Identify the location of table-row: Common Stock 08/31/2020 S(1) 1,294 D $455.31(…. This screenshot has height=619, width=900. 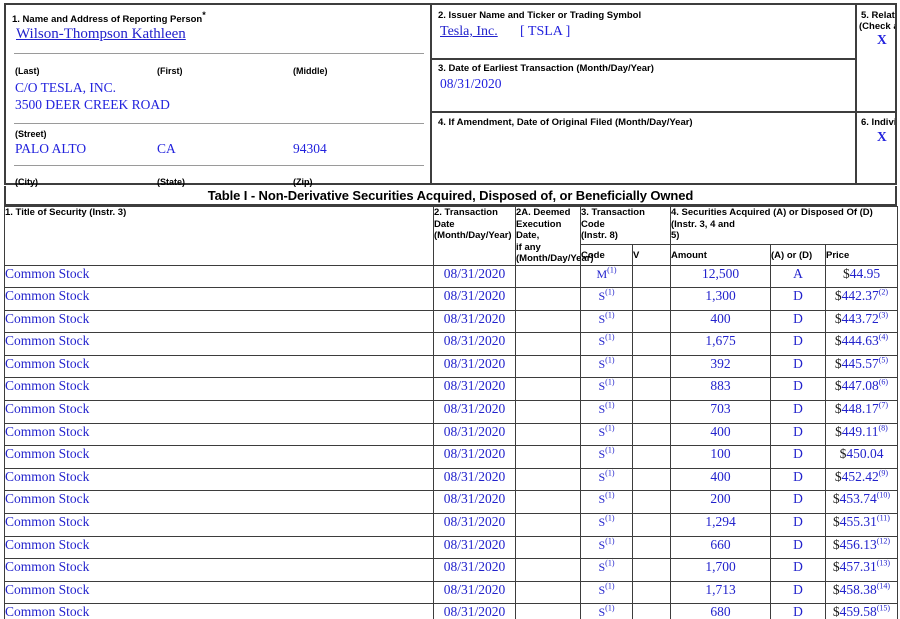
(451, 525).